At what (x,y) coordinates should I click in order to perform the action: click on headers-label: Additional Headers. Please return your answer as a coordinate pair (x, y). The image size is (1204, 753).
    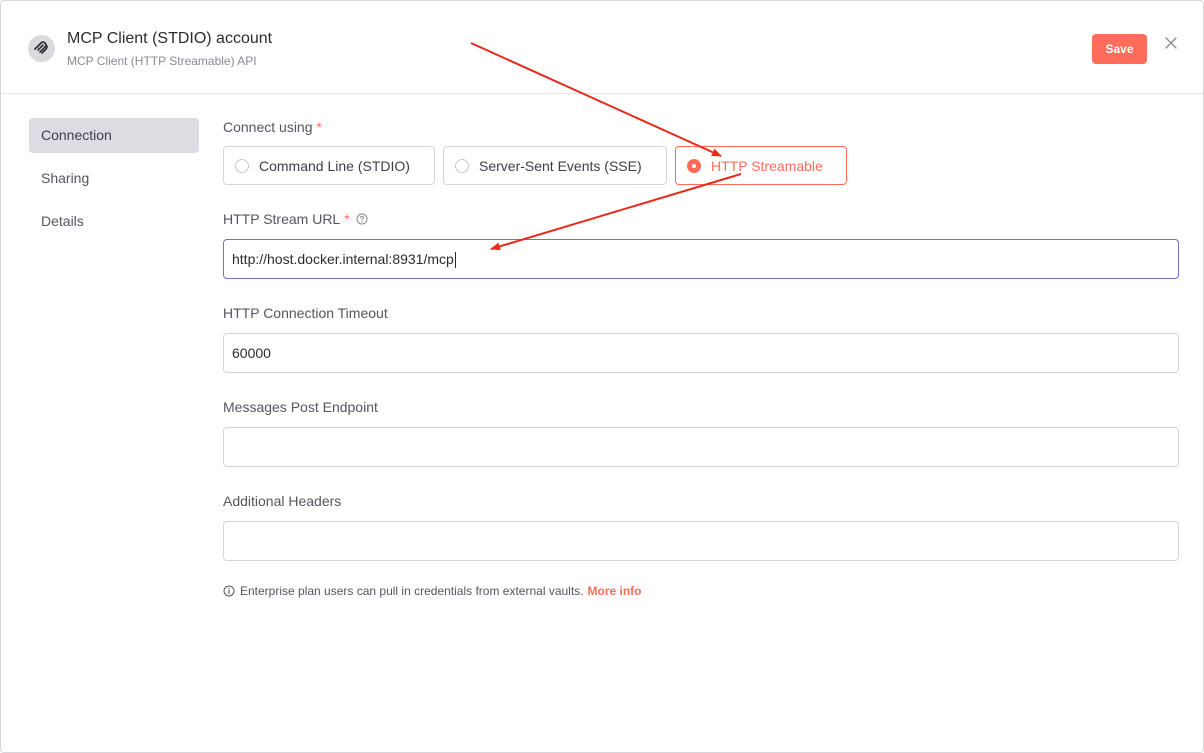
    Looking at the image, I should click on (282, 501).